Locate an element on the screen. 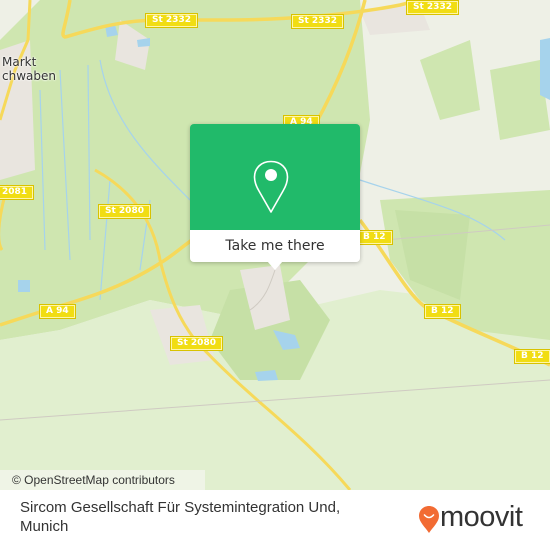 This screenshot has height=550, width=550. moovit-wordmark: moovit is located at coordinates (481, 517).